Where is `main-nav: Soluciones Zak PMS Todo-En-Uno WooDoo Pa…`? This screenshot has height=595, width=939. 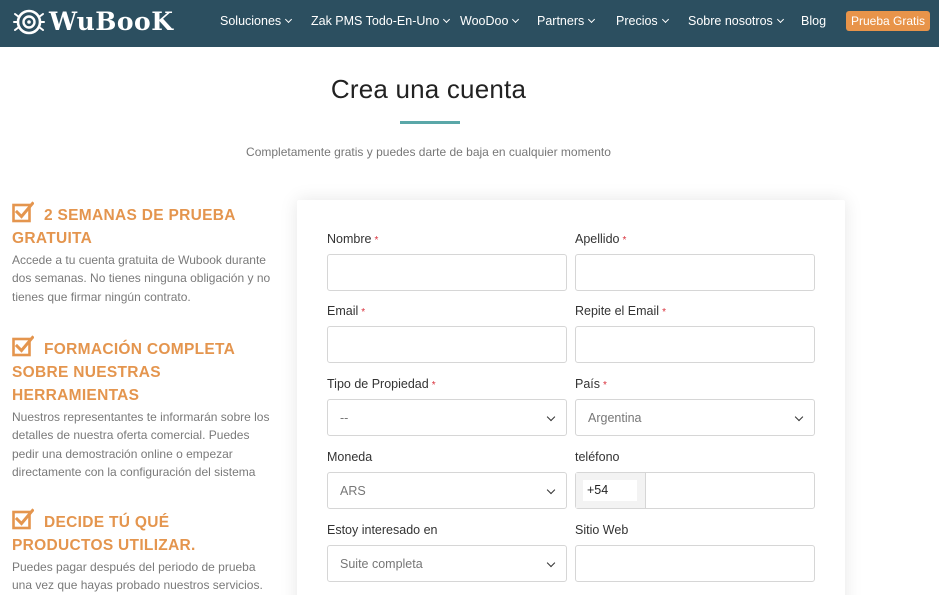
main-nav: Soluciones Zak PMS Todo-En-Uno WooDoo Pa… is located at coordinates (469, 23).